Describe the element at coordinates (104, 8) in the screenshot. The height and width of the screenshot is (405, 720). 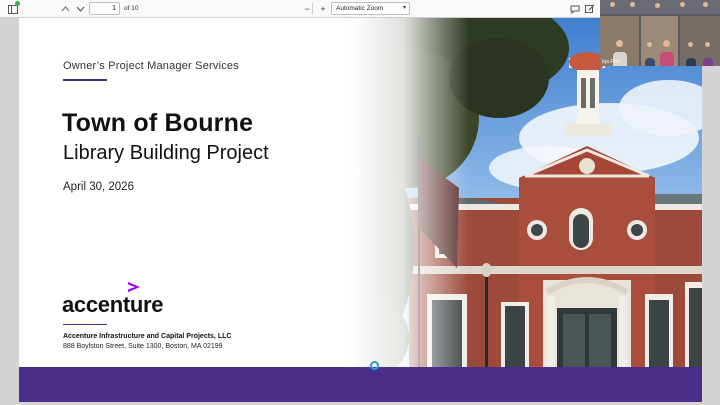
I see `page-number-input: 1` at that location.